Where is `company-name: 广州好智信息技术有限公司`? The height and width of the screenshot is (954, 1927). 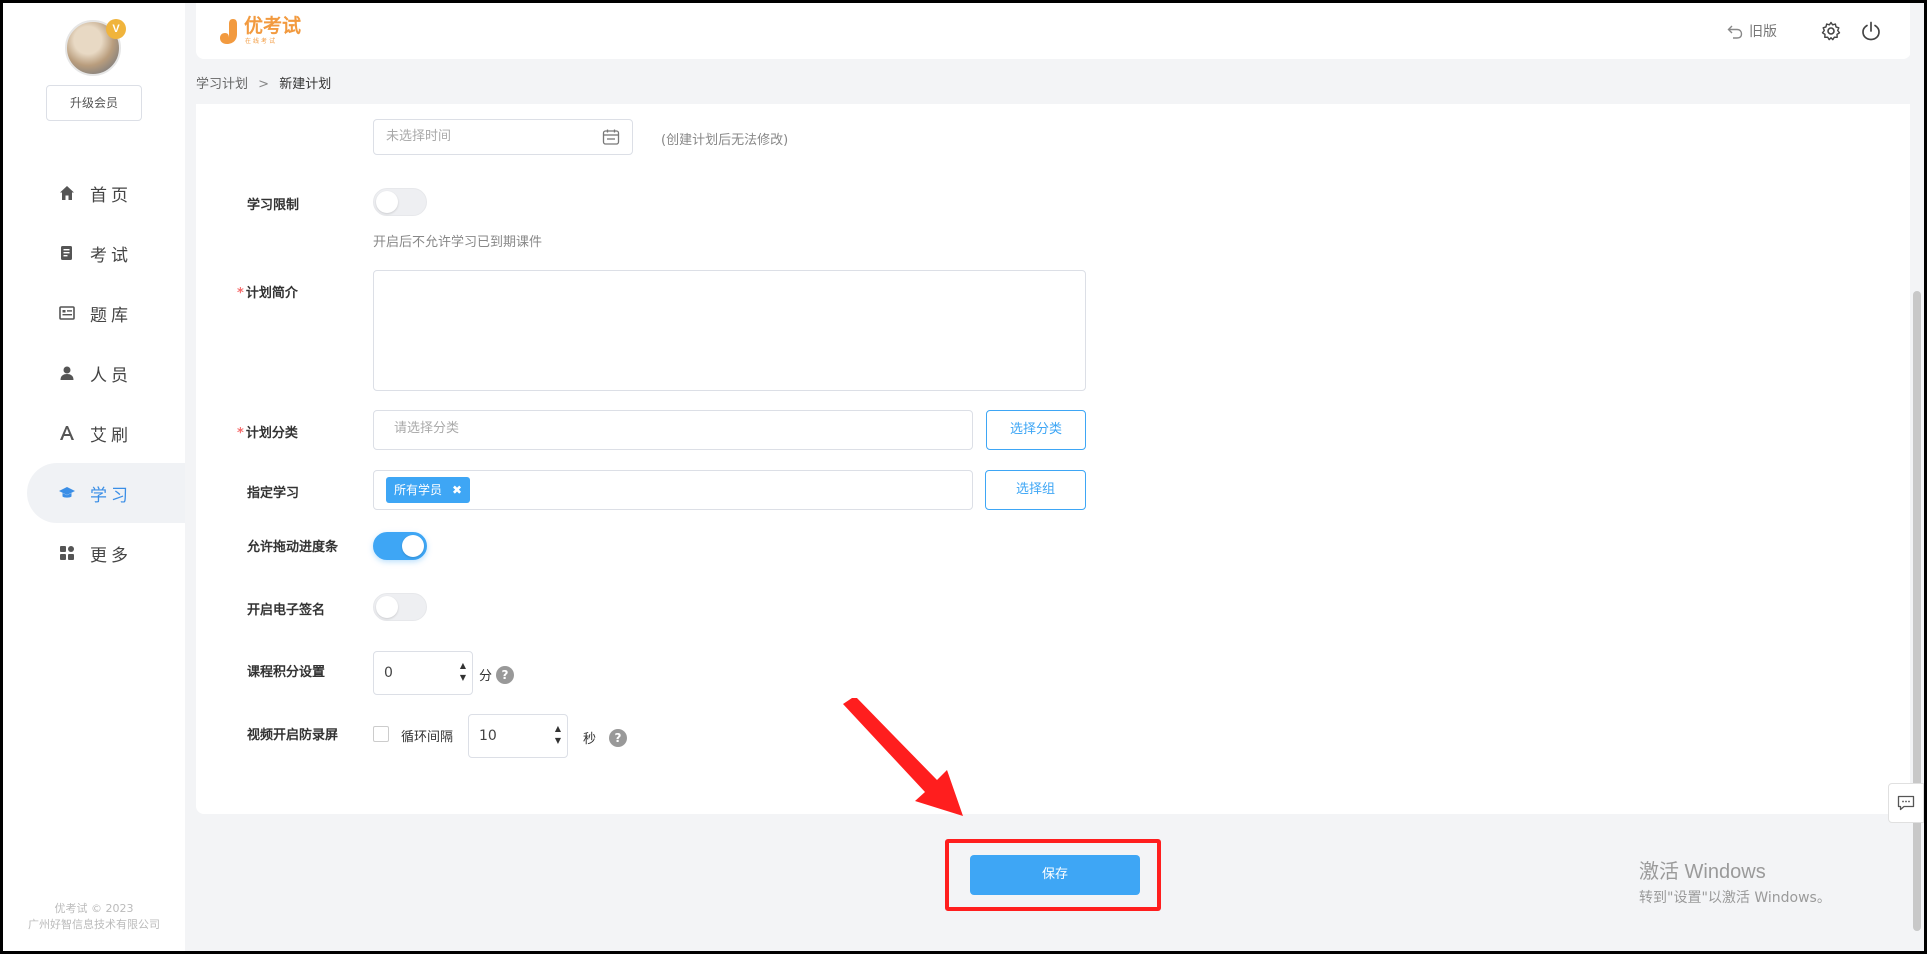 company-name: 广州好智信息技术有限公司 is located at coordinates (94, 924).